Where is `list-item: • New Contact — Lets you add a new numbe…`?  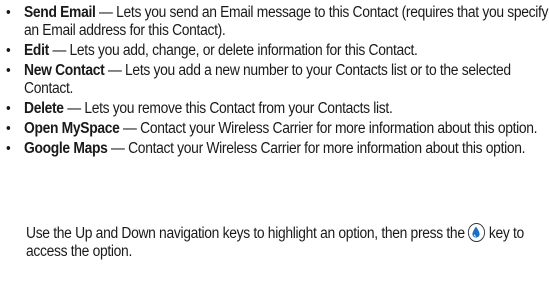
list-item: • New Contact — Lets you add a new numbe… is located at coordinates (277, 79).